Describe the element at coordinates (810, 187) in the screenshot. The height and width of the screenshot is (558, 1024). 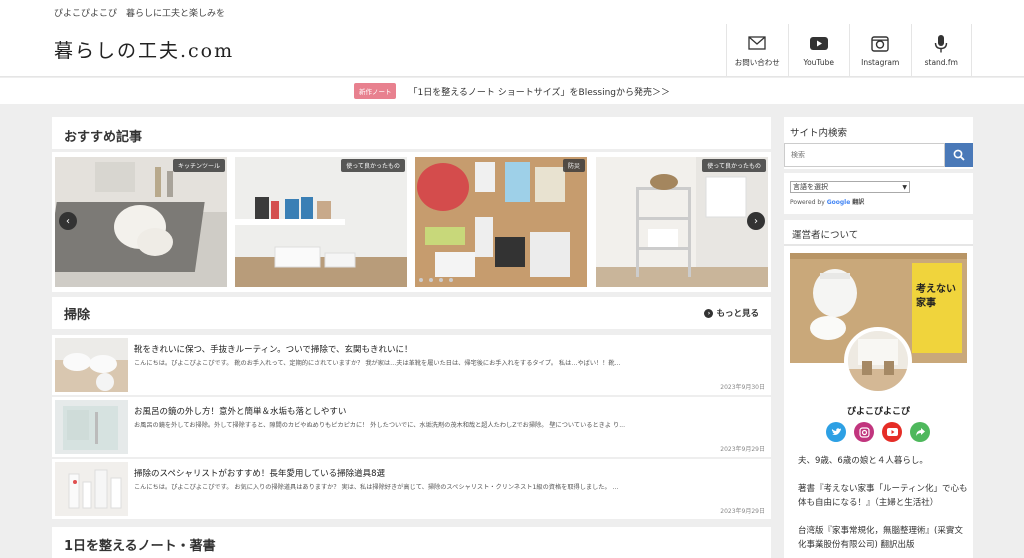
I see `language-select-value: 言語を選択` at that location.